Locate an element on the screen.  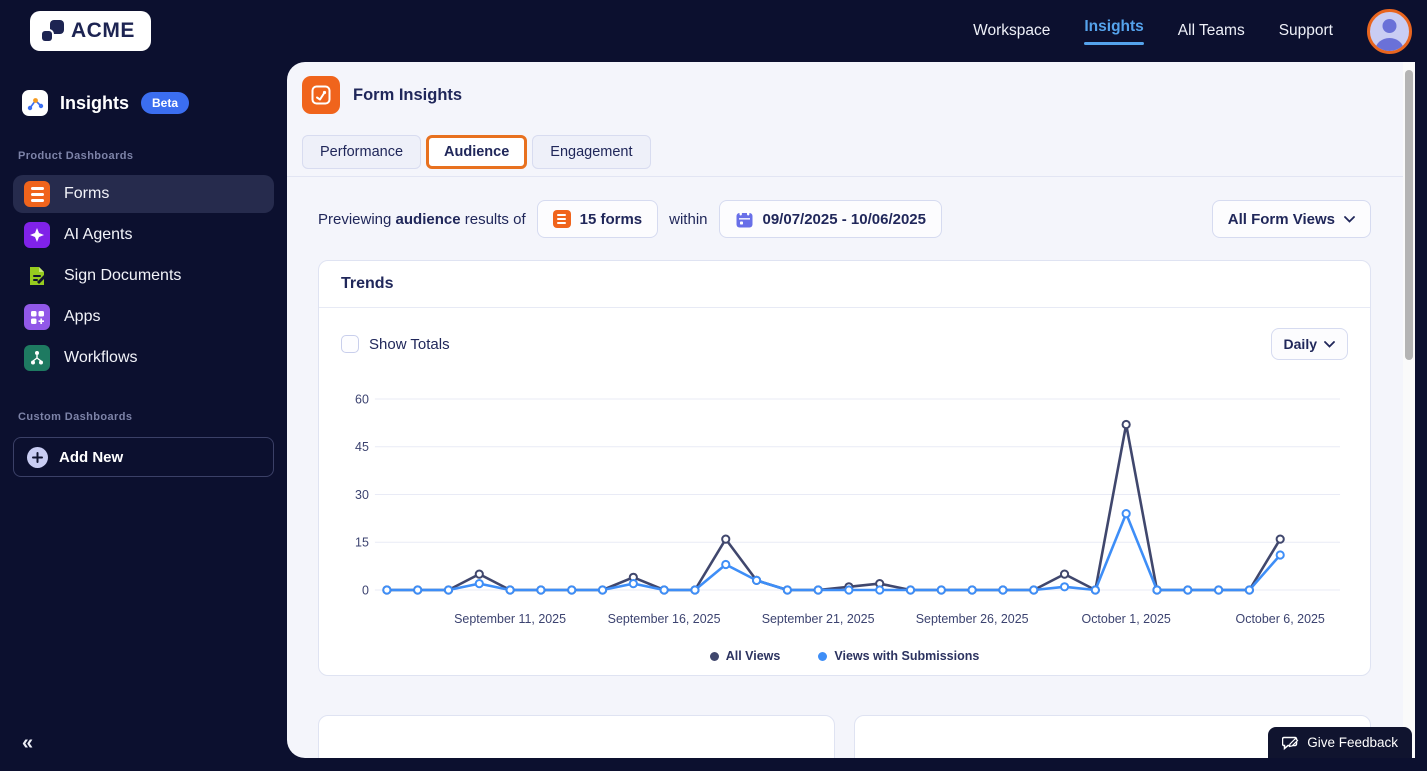
preview-bold-word: audience is located at coordinates (428, 219).